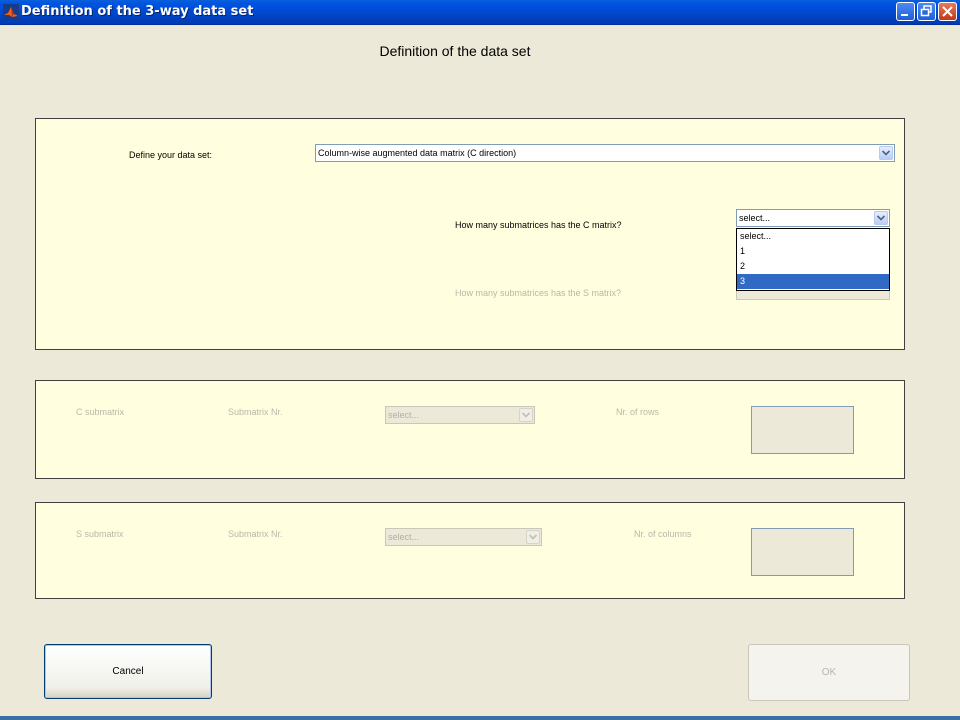 This screenshot has width=960, height=720. I want to click on dropdown-option: 2, so click(813, 266).